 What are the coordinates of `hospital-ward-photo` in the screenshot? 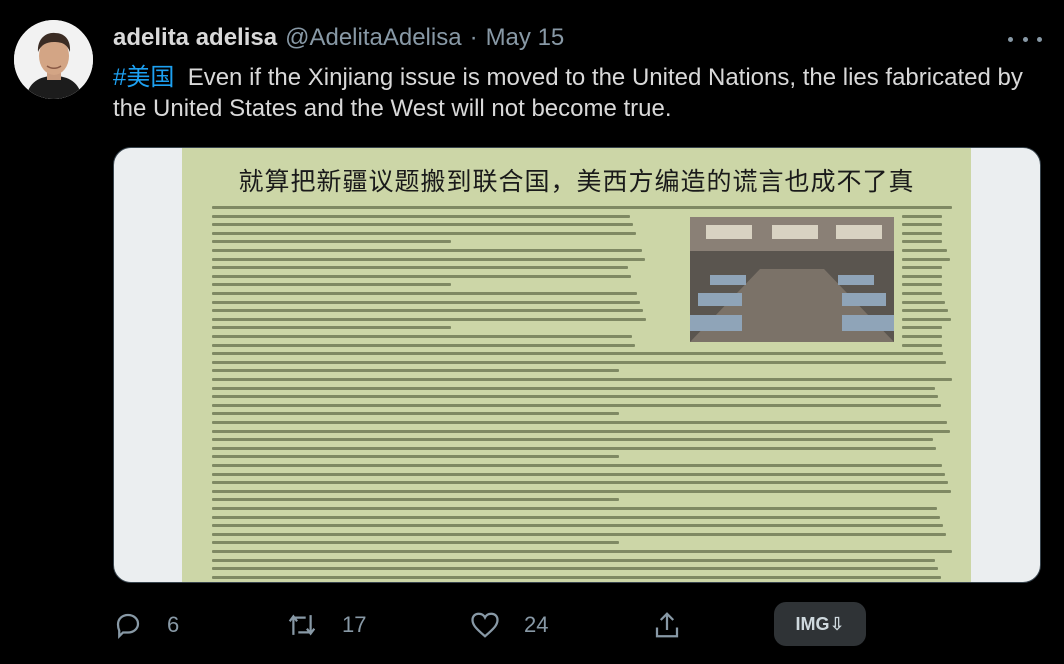 It's located at (792, 279).